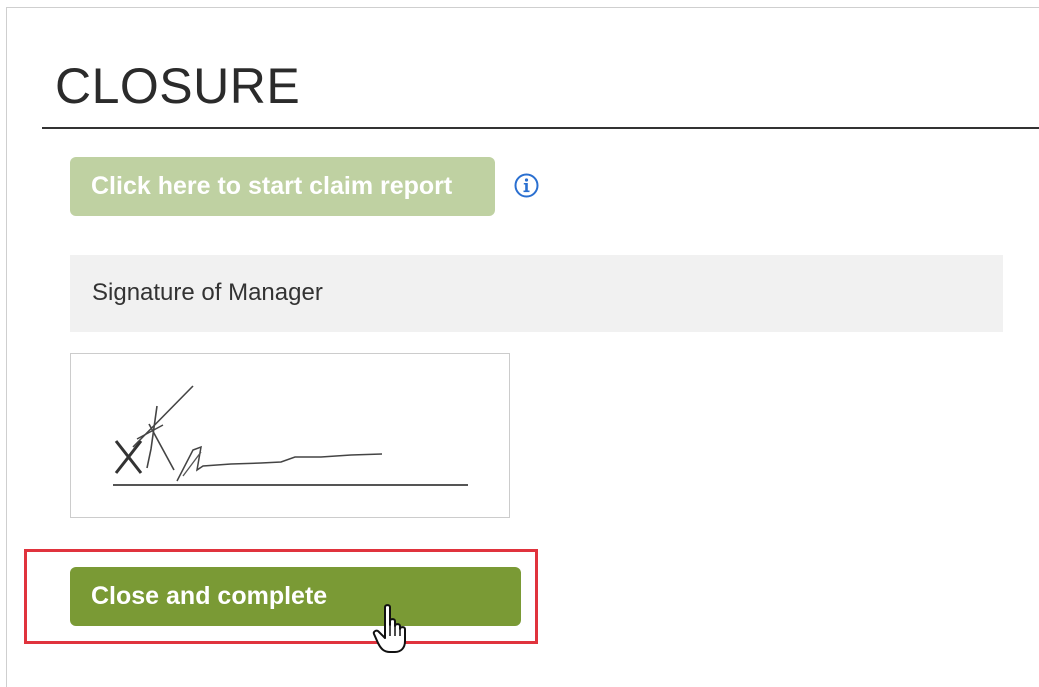 The height and width of the screenshot is (687, 1039). What do you see at coordinates (526, 185) in the screenshot?
I see `info-icon` at bounding box center [526, 185].